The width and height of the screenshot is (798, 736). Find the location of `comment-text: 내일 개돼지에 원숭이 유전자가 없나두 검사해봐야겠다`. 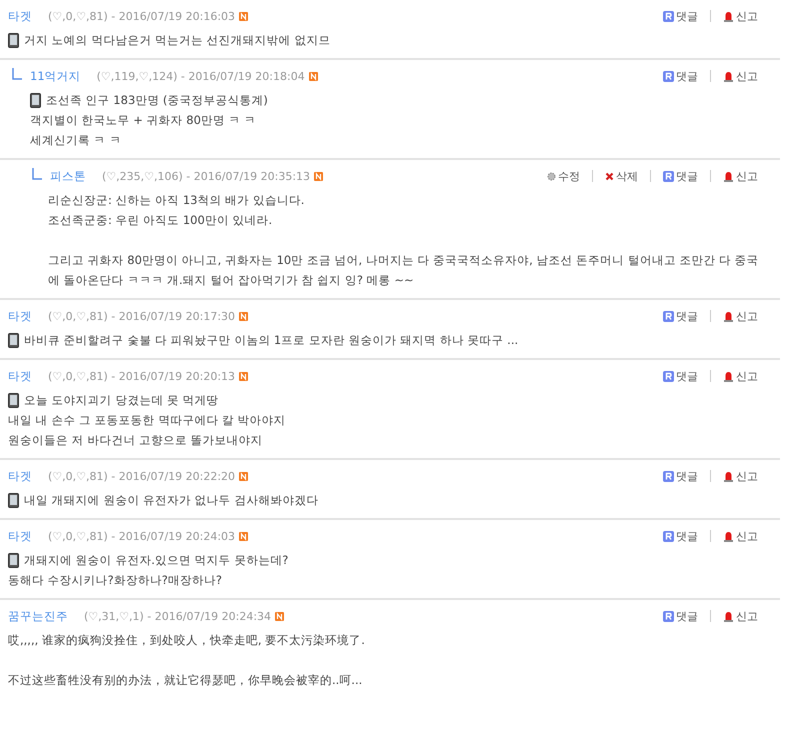

comment-text: 내일 개돼지에 원숭이 유전자가 없나두 검사해봐야겠다 is located at coordinates (171, 500).